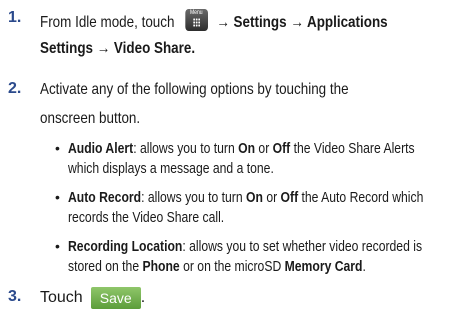 The image size is (467, 315). Describe the element at coordinates (107, 22) in the screenshot. I see `step-1-text: From Idle mode, touch` at that location.